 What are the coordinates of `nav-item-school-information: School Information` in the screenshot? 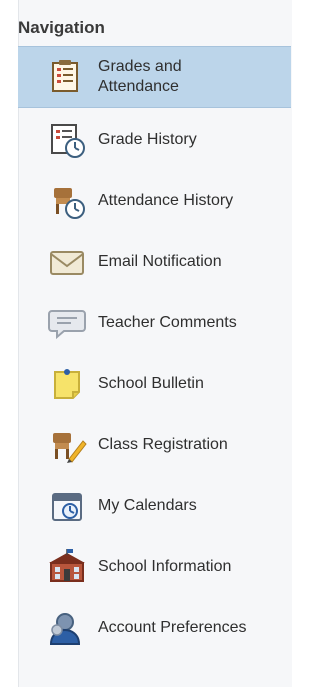 It's located at (154, 567).